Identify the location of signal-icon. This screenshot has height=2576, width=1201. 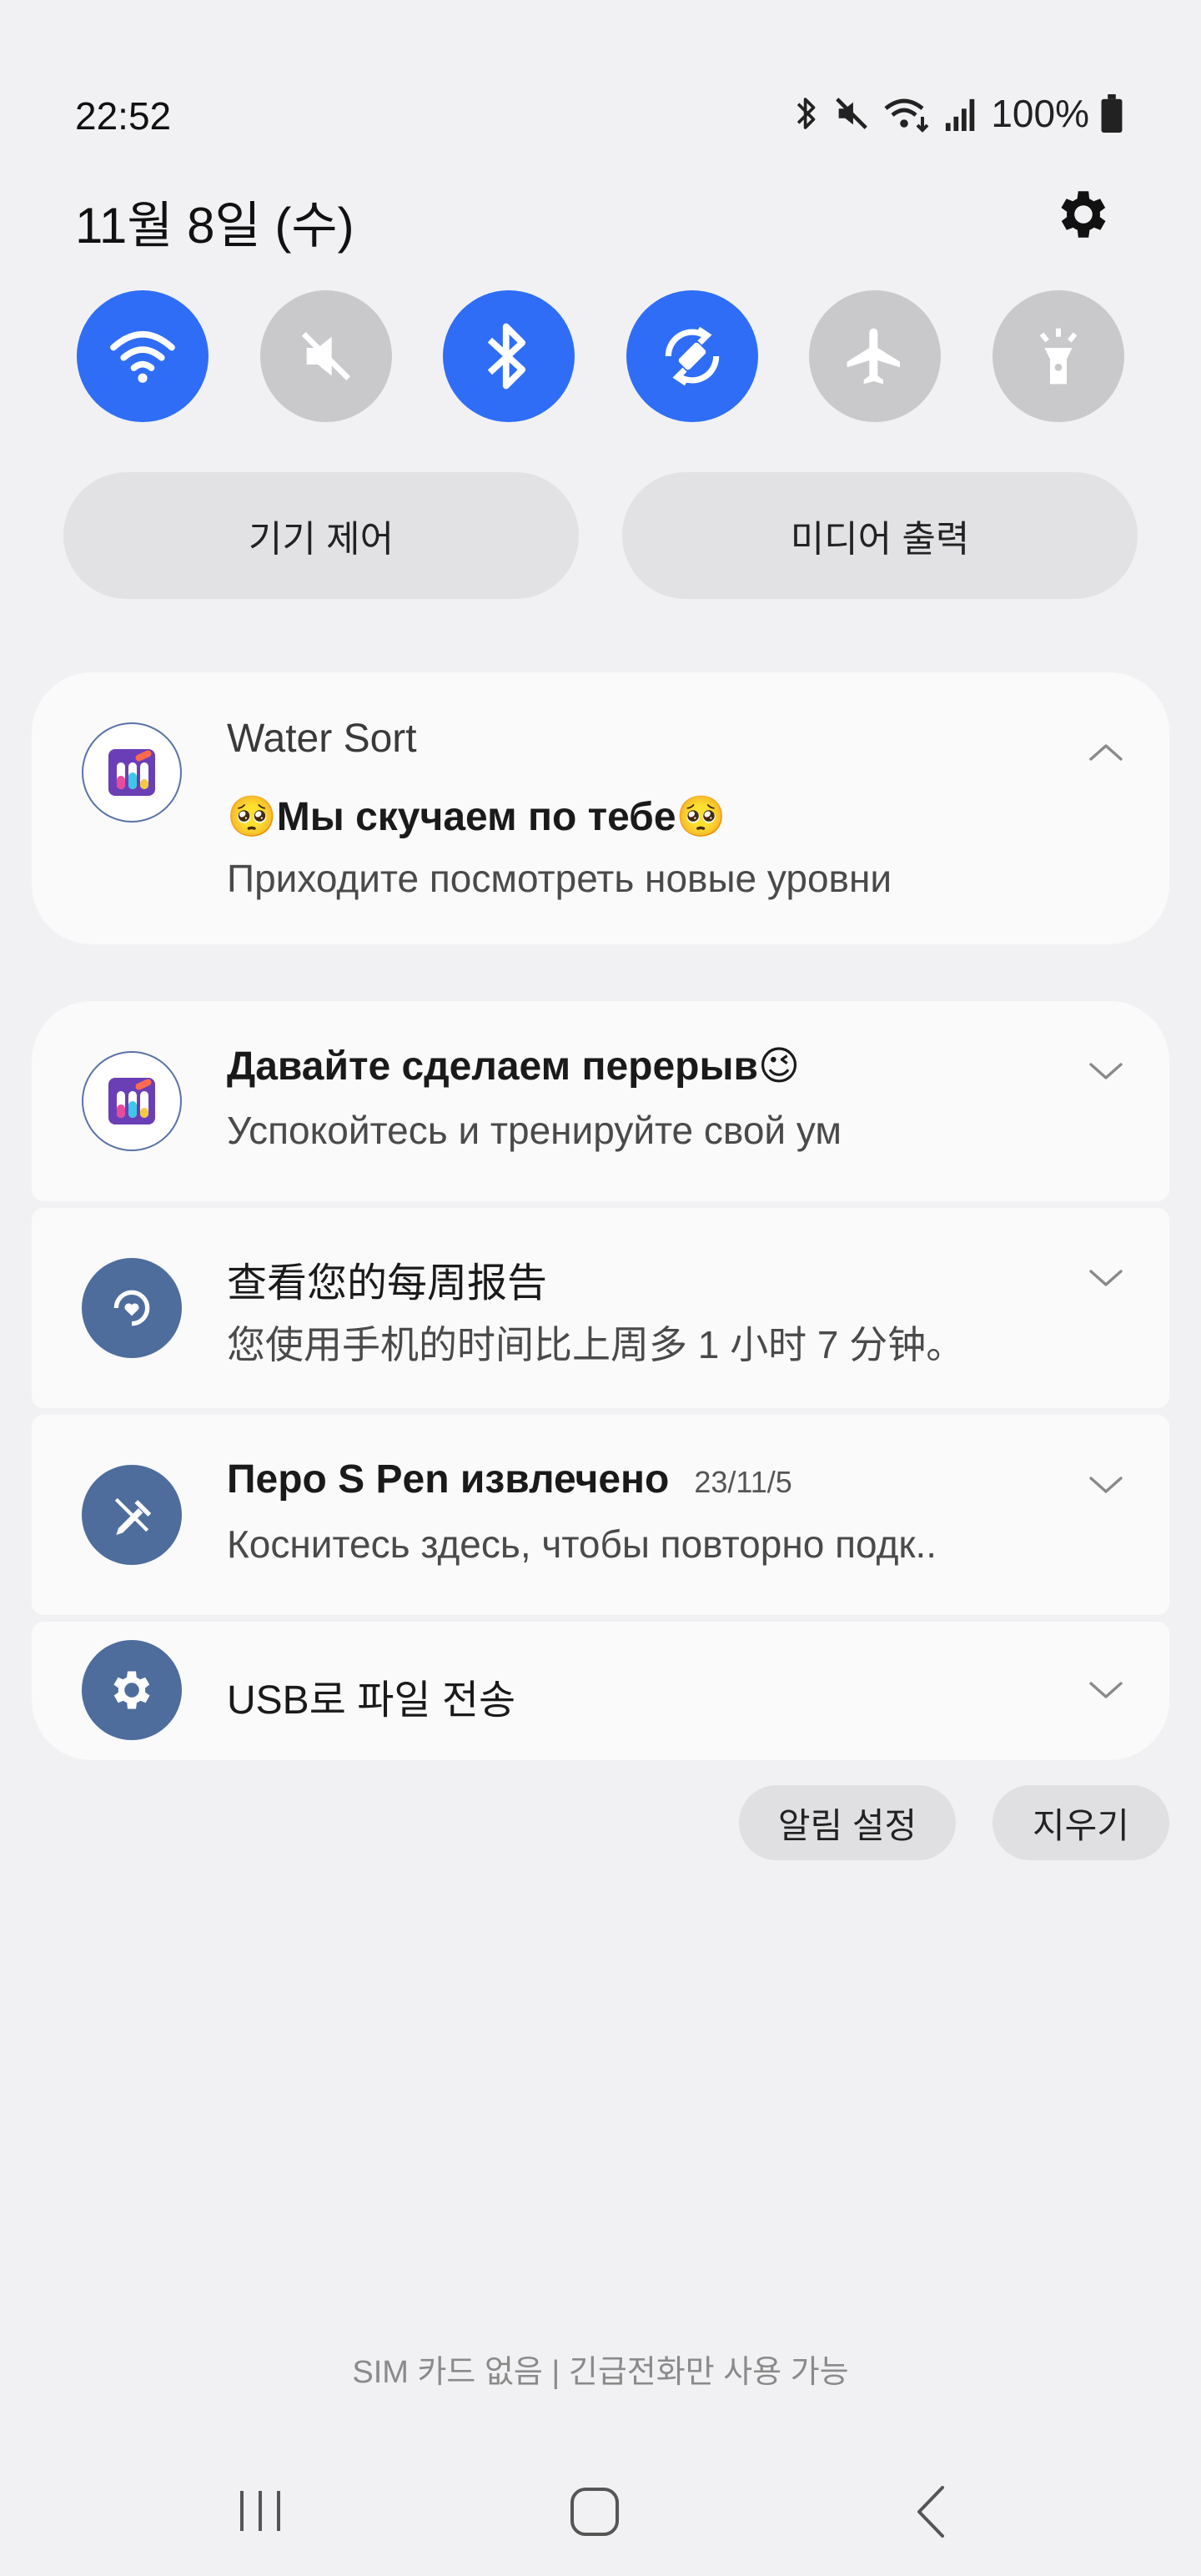
(961, 114).